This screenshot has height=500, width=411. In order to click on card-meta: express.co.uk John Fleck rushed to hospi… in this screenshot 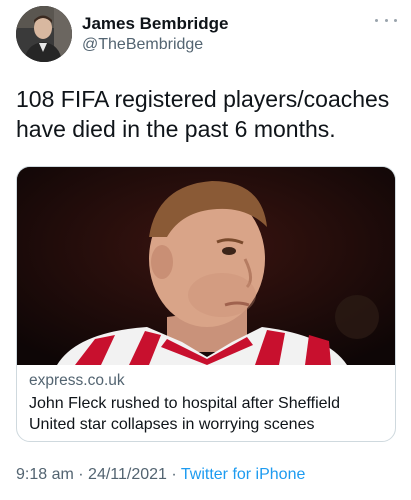, I will do `click(207, 403)`.